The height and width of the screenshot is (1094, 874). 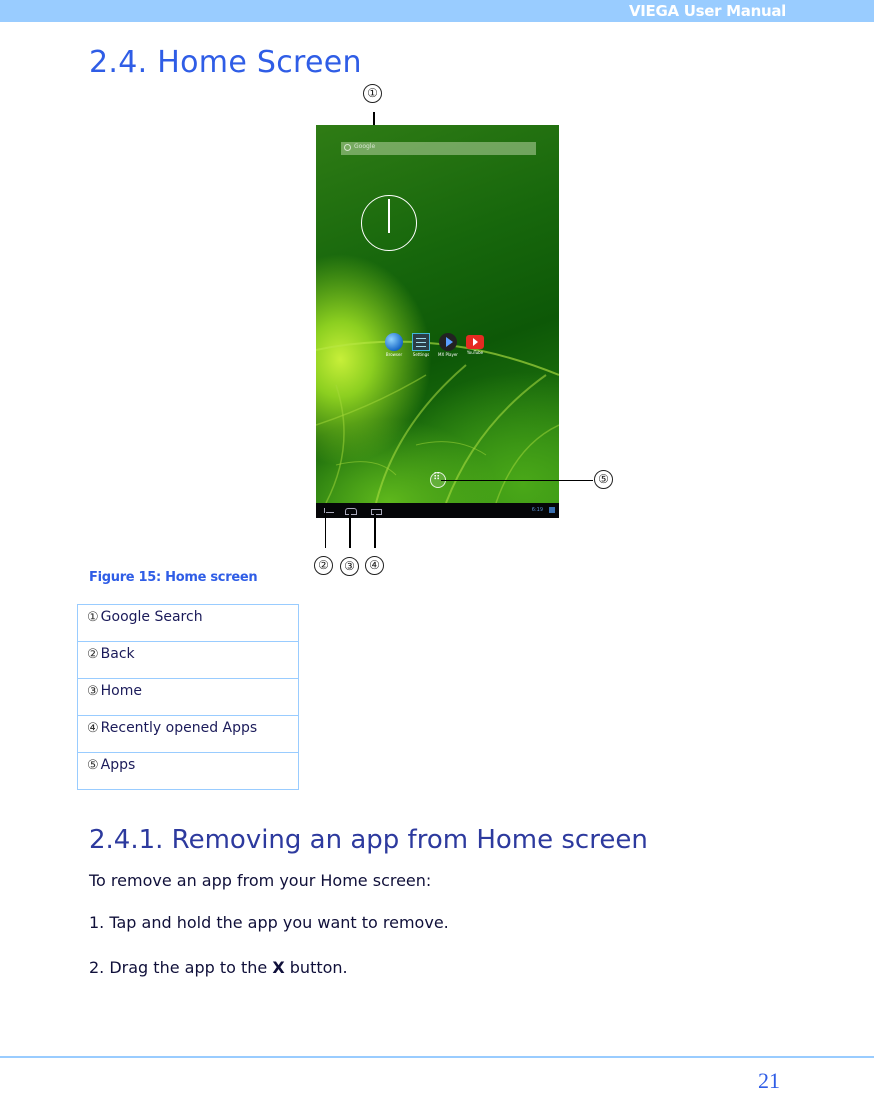 I want to click on legend-label: Back, so click(x=117, y=654).